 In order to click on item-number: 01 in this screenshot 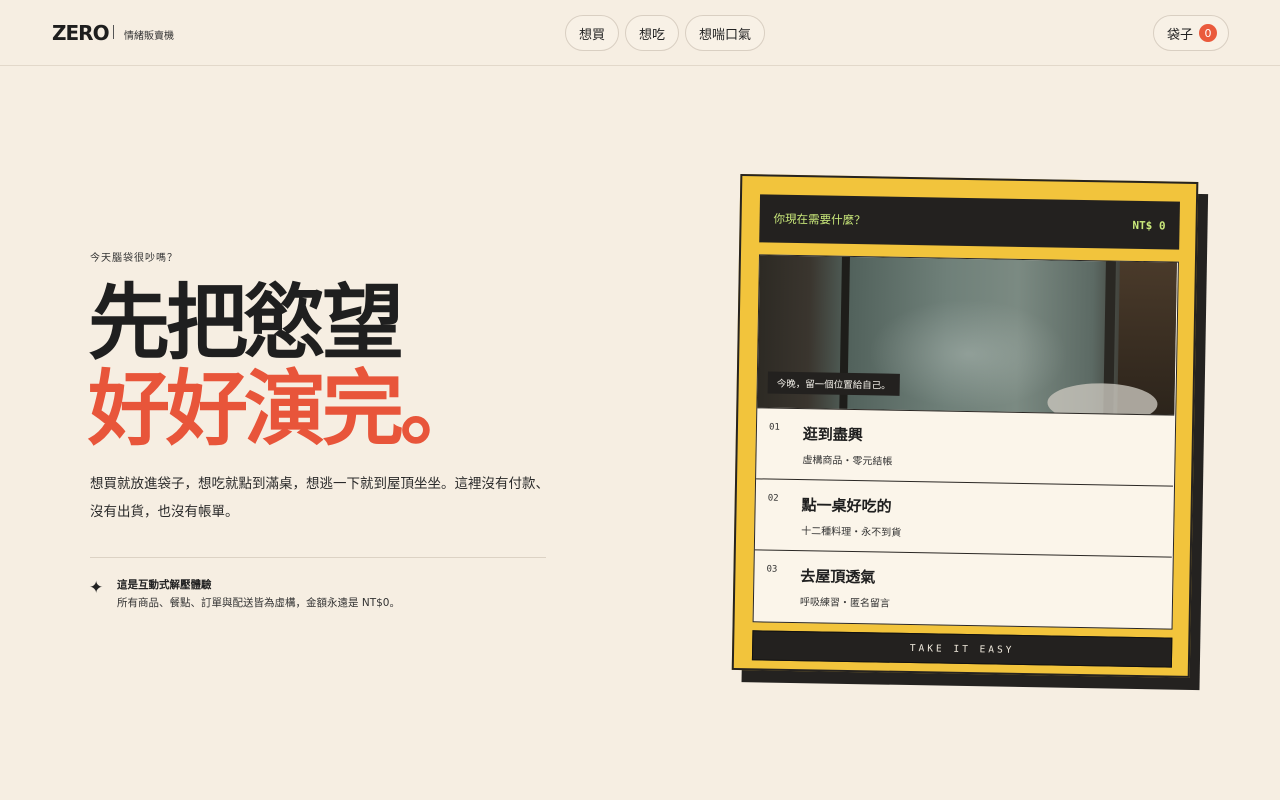, I will do `click(774, 427)`.